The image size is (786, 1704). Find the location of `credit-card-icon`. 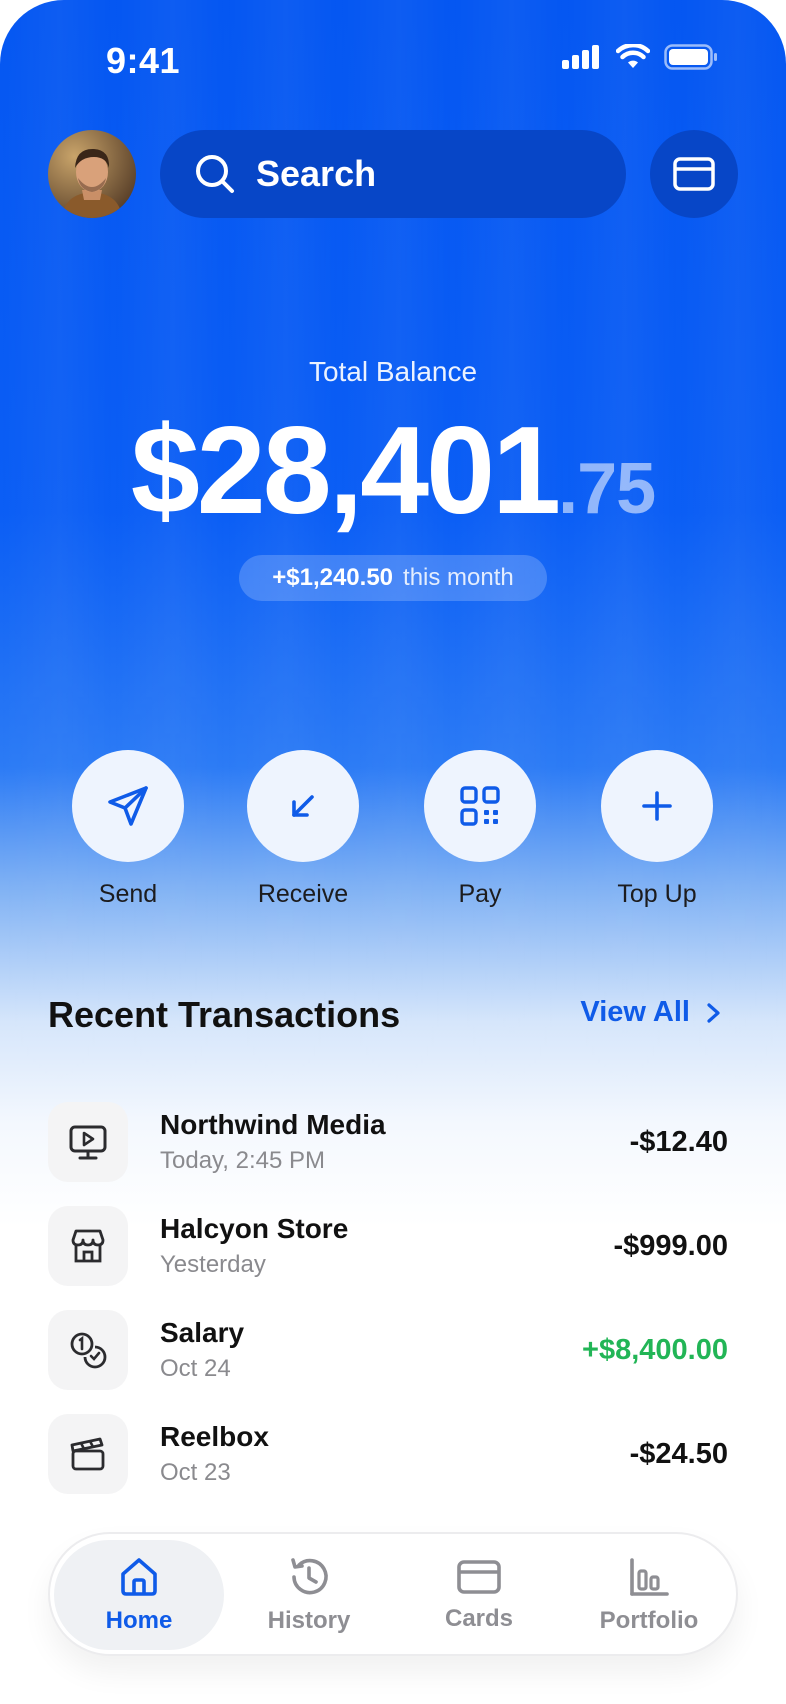

credit-card-icon is located at coordinates (694, 174).